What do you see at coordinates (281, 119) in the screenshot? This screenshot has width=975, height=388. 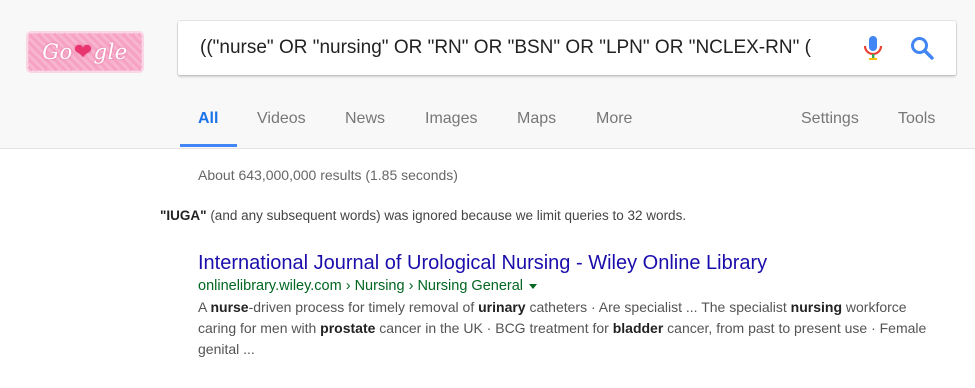 I see `tab-videos: Videos` at bounding box center [281, 119].